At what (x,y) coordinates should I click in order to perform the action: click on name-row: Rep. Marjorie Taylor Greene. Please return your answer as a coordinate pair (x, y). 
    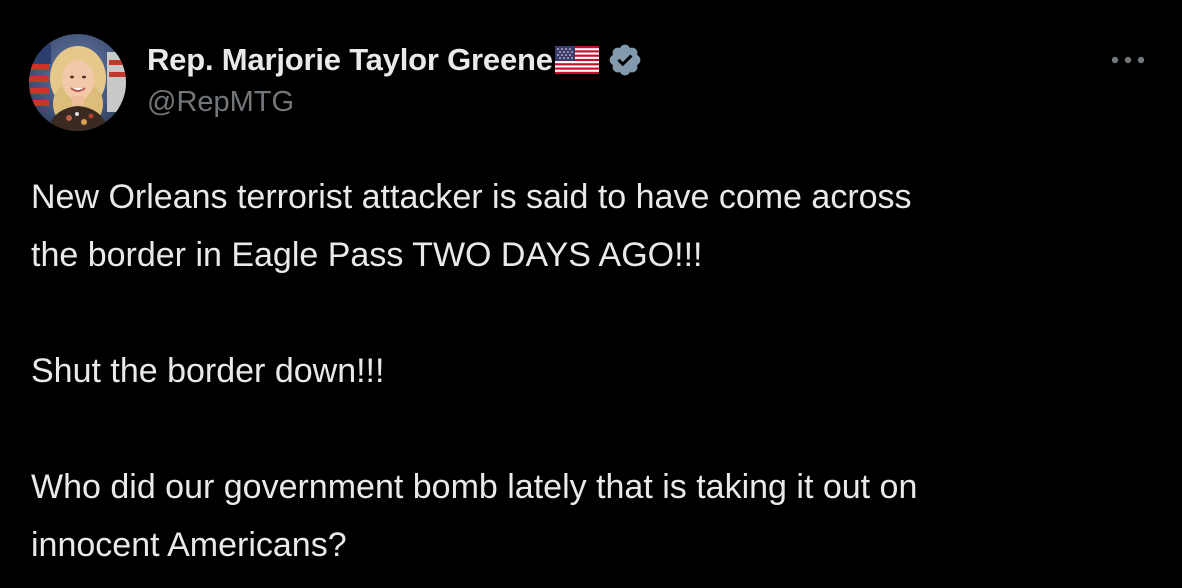
    Looking at the image, I should click on (395, 60).